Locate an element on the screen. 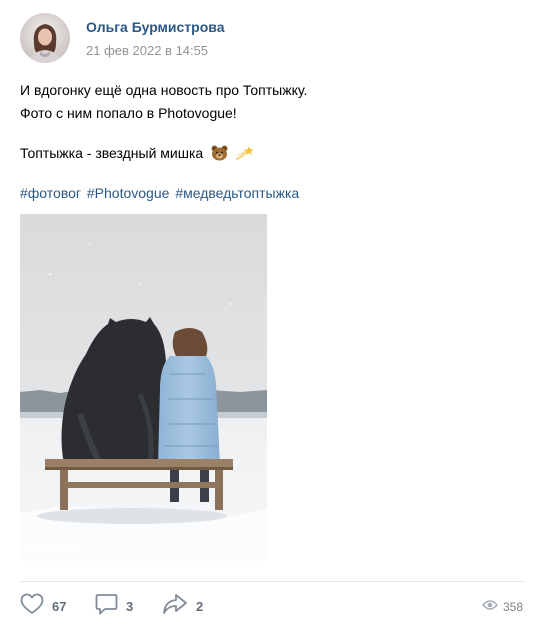 The image size is (550, 631). shooting-star-emoji-icon is located at coordinates (244, 155).